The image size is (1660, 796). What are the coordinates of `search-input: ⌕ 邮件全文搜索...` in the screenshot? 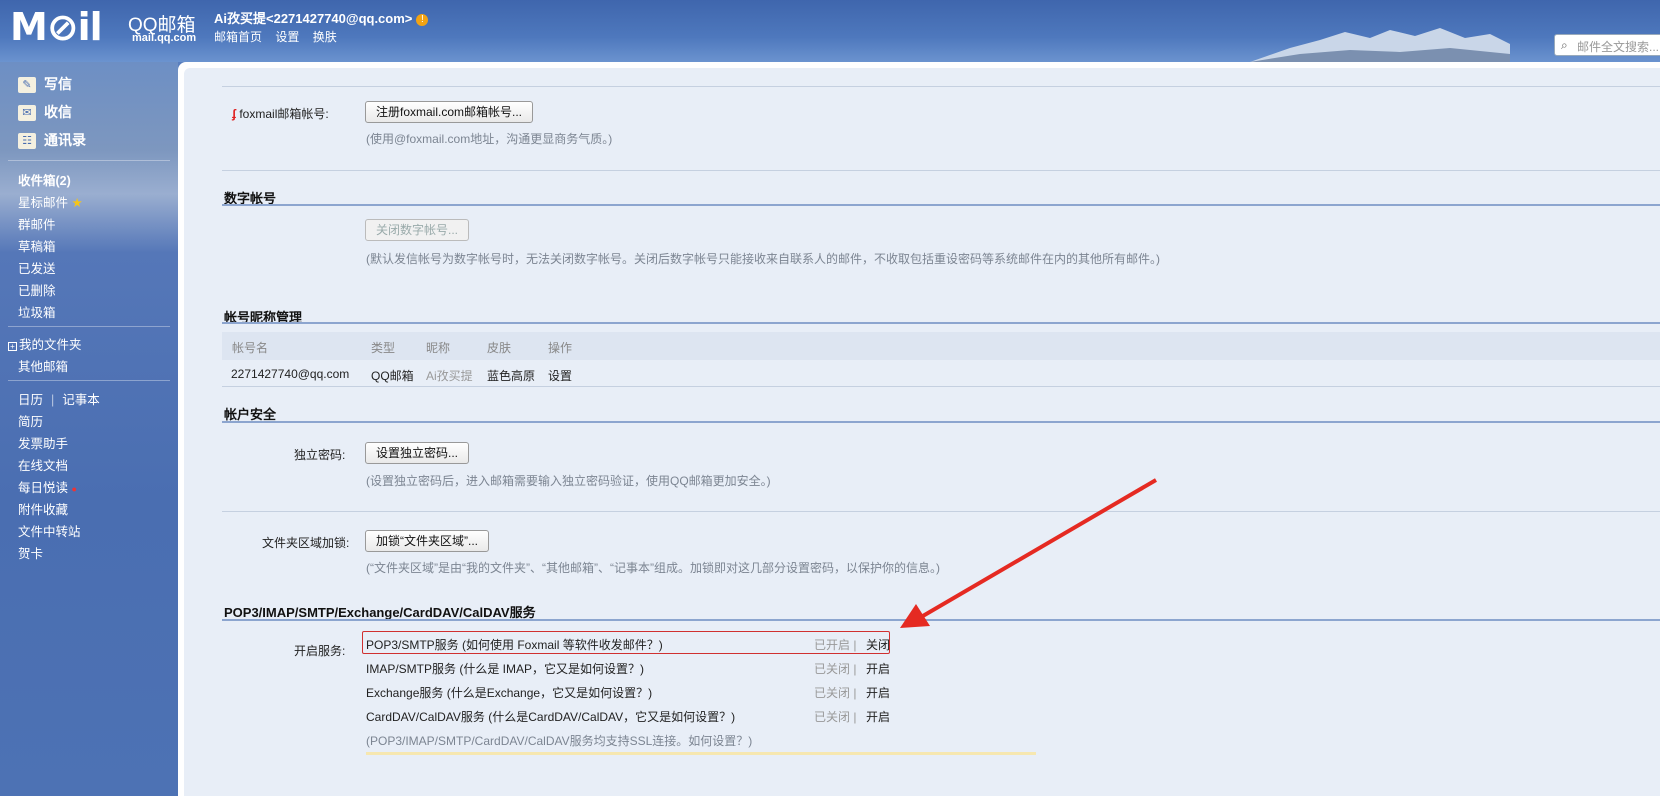 It's located at (1607, 45).